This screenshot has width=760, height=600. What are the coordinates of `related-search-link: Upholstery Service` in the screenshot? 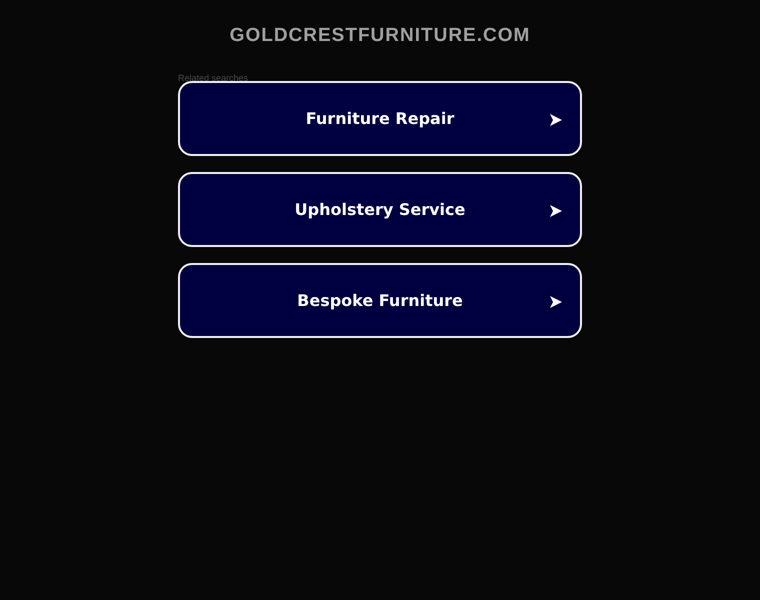 It's located at (380, 209).